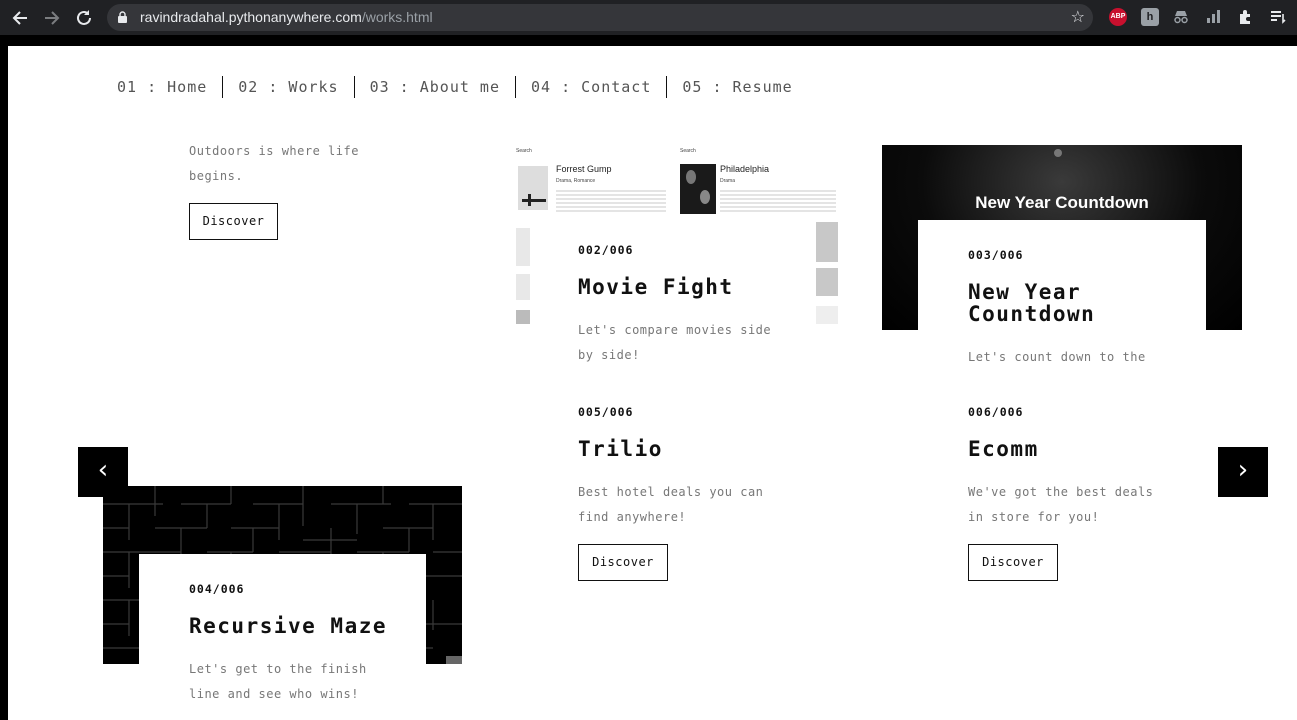  Describe the element at coordinates (1246, 17) in the screenshot. I see `puzzle-extensions-icon` at that location.